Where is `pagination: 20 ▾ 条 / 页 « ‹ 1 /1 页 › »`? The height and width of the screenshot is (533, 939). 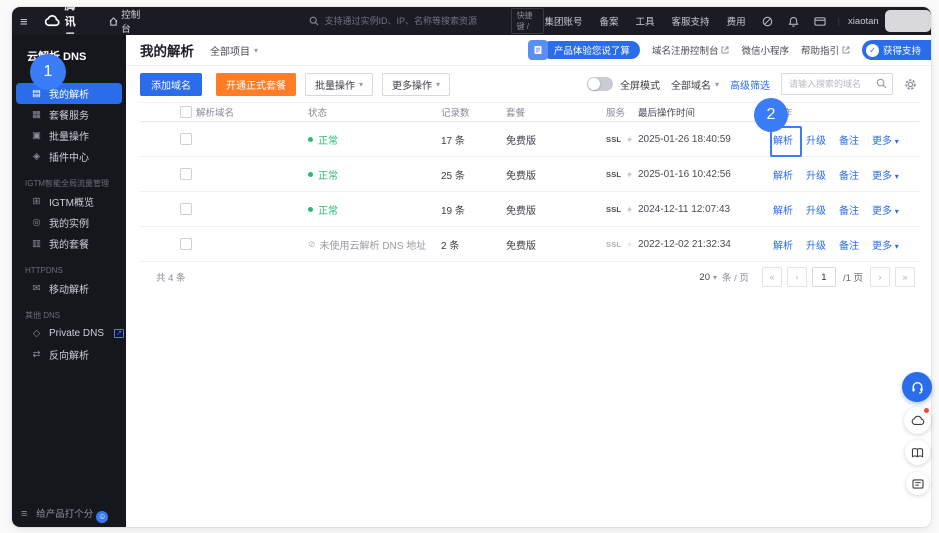
pagination: 20 ▾ 条 / 页 « ‹ 1 /1 页 › » is located at coordinates (807, 277).